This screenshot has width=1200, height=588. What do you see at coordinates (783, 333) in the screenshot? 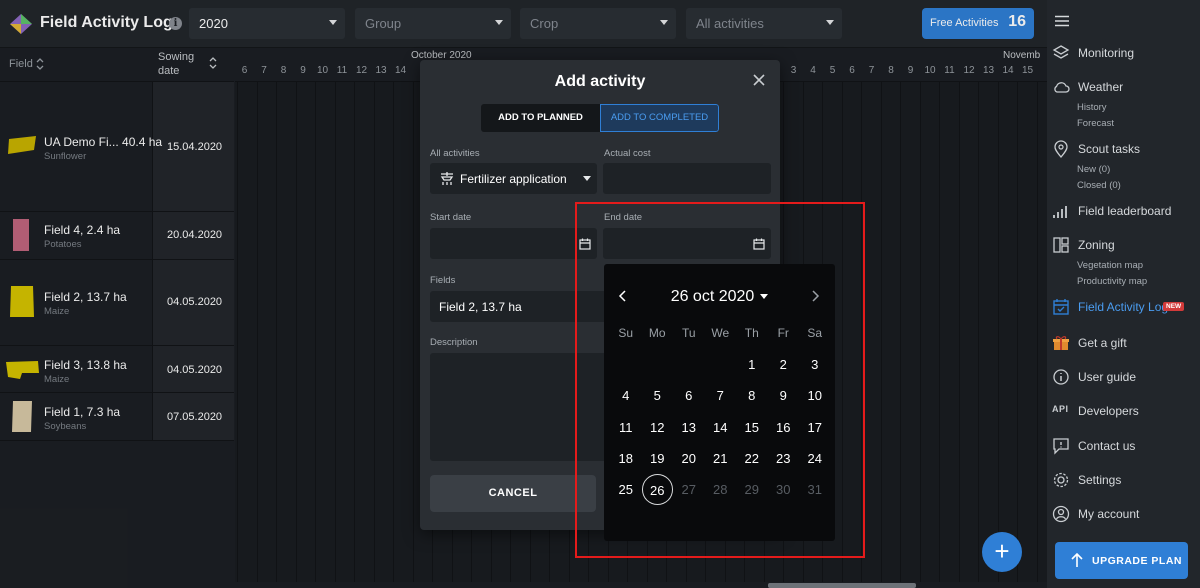
I see `weekday-label: Fr` at bounding box center [783, 333].